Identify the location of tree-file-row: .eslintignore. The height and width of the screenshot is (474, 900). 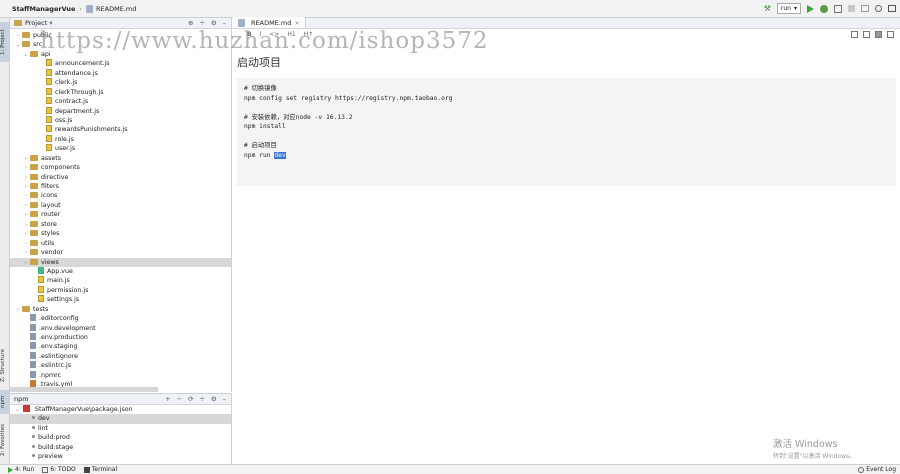
(120, 356).